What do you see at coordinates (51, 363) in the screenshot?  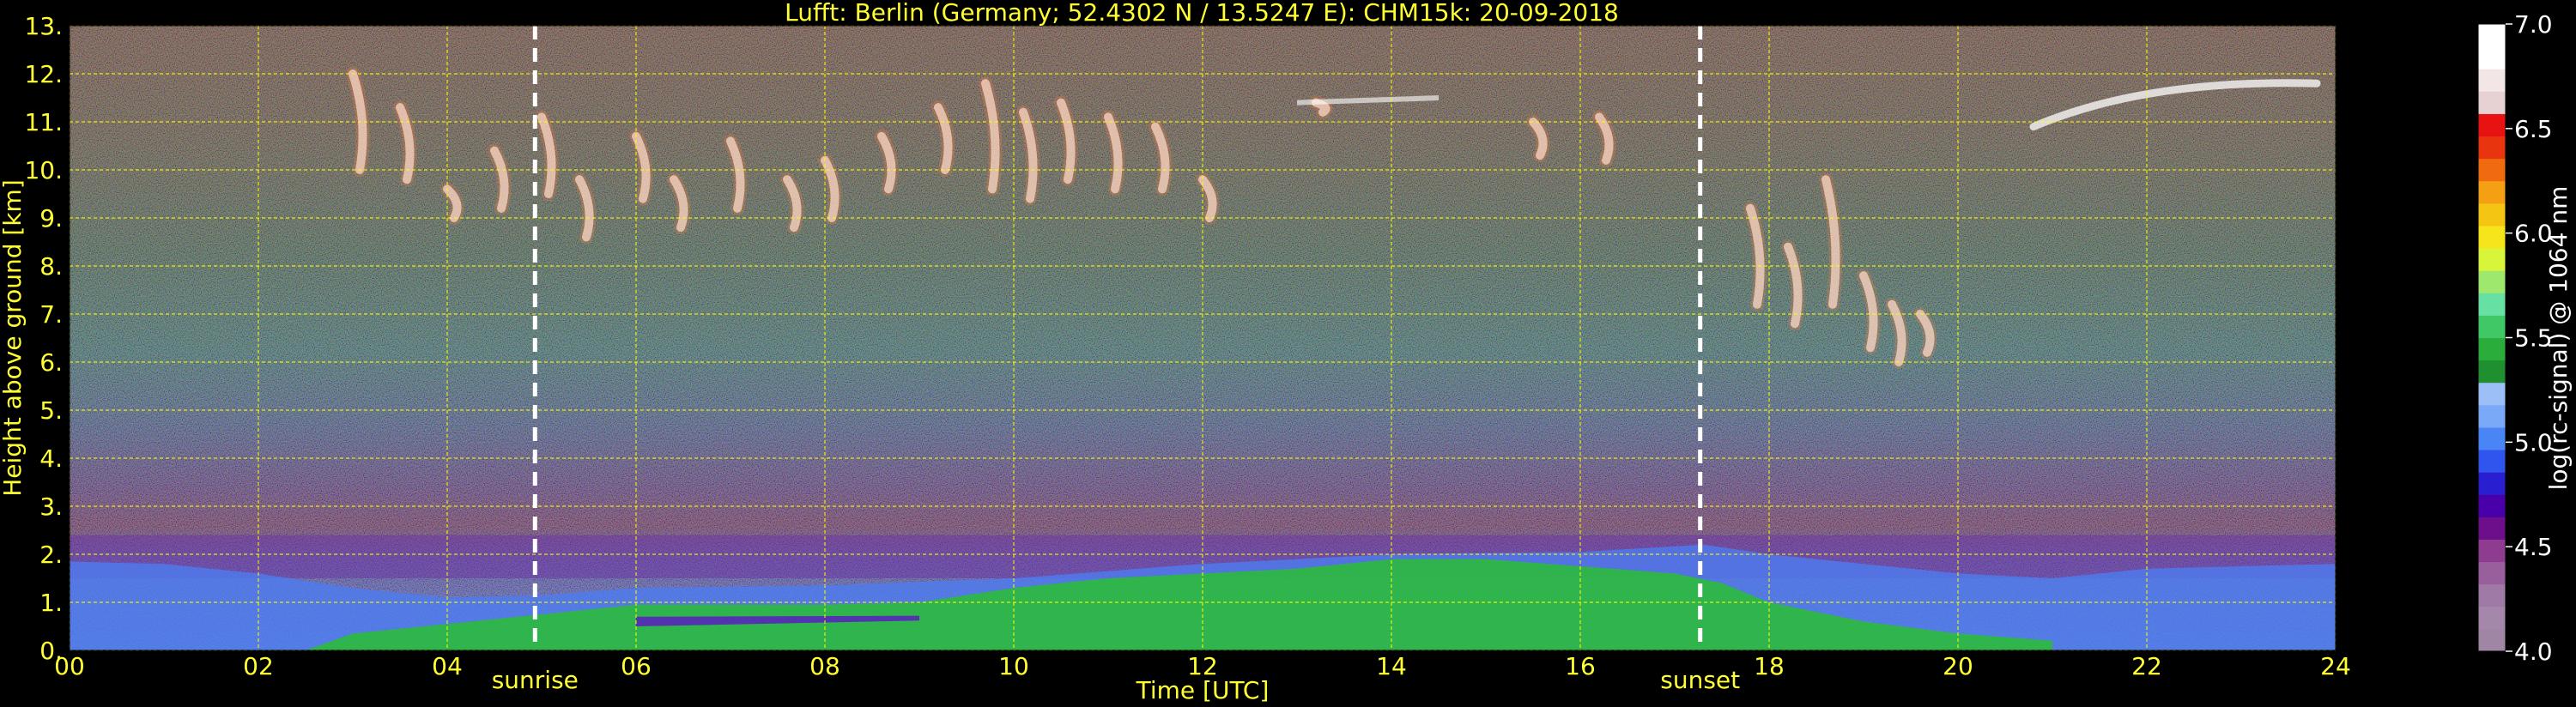 I see `y-tick-label: 6.` at bounding box center [51, 363].